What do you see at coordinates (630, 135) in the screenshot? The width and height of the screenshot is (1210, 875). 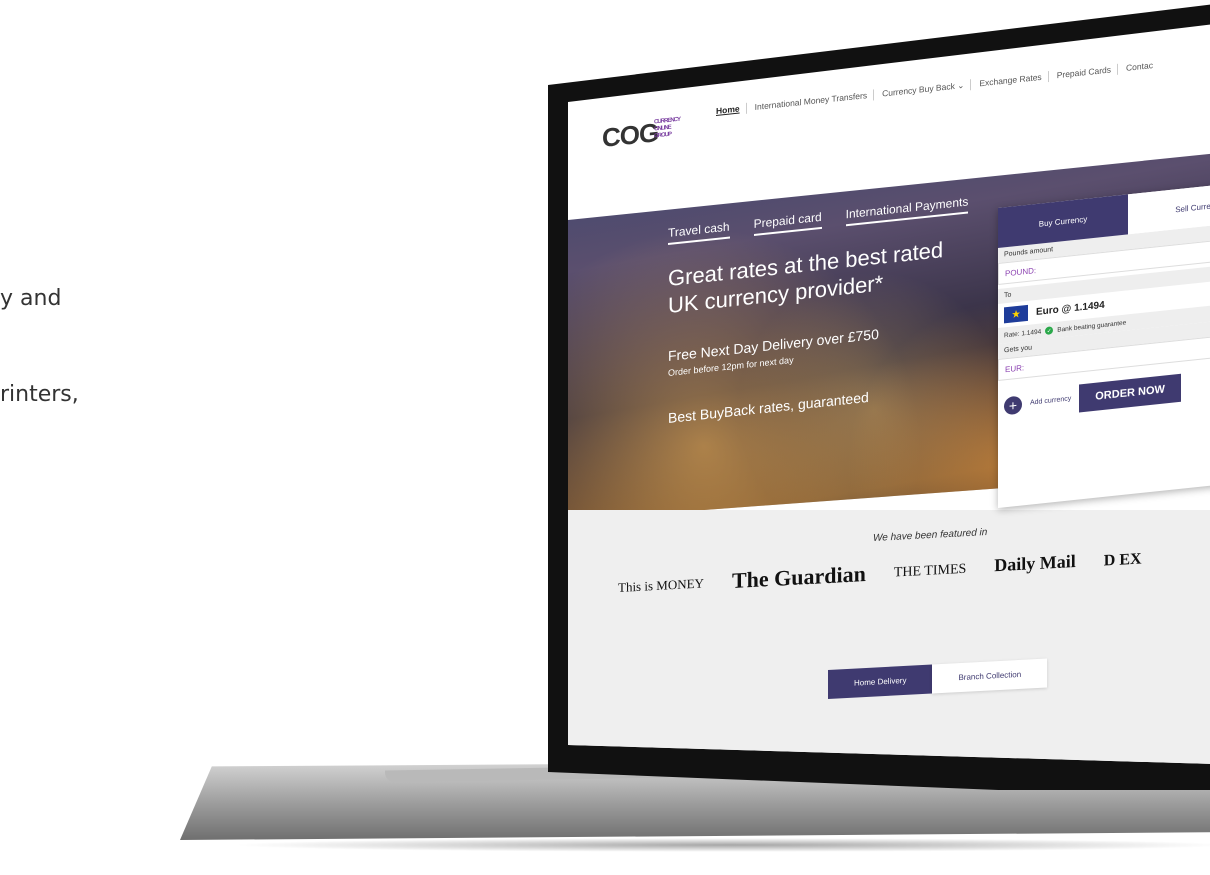 I see `logo-text: COG` at bounding box center [630, 135].